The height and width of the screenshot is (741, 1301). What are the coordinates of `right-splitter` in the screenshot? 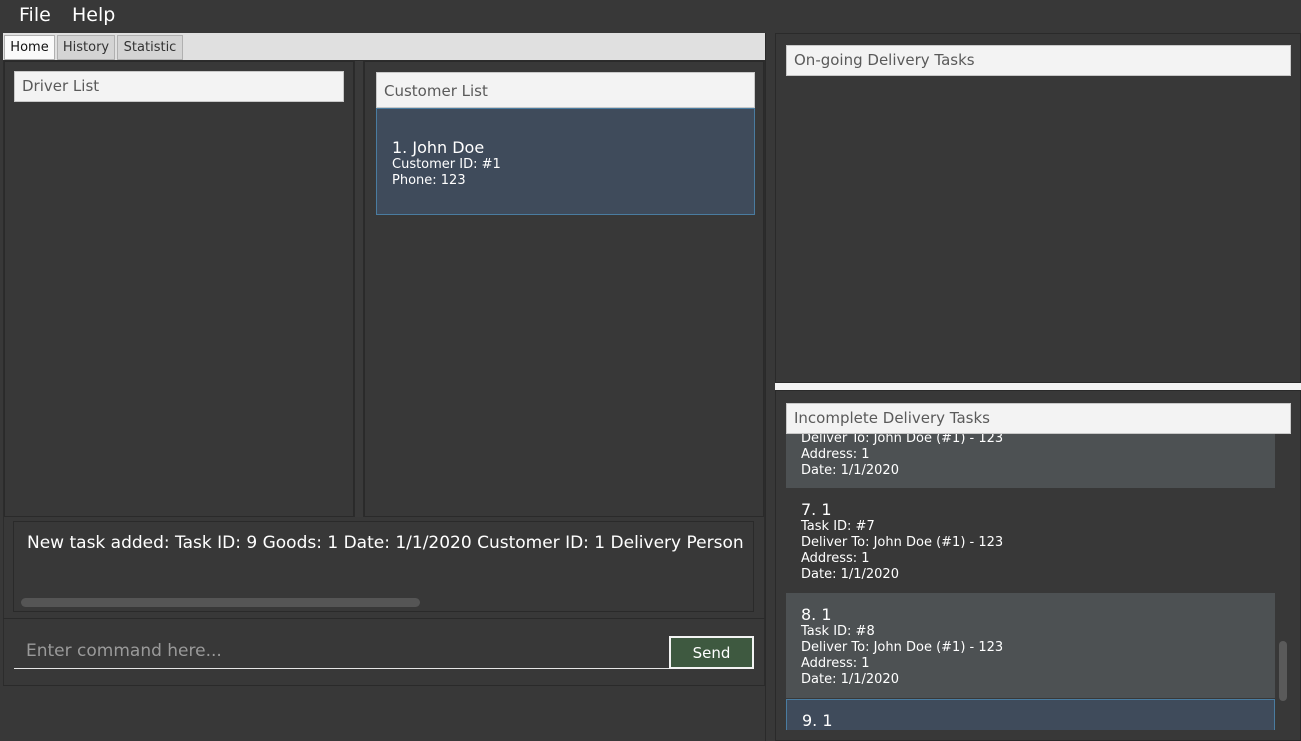 It's located at (1038, 386).